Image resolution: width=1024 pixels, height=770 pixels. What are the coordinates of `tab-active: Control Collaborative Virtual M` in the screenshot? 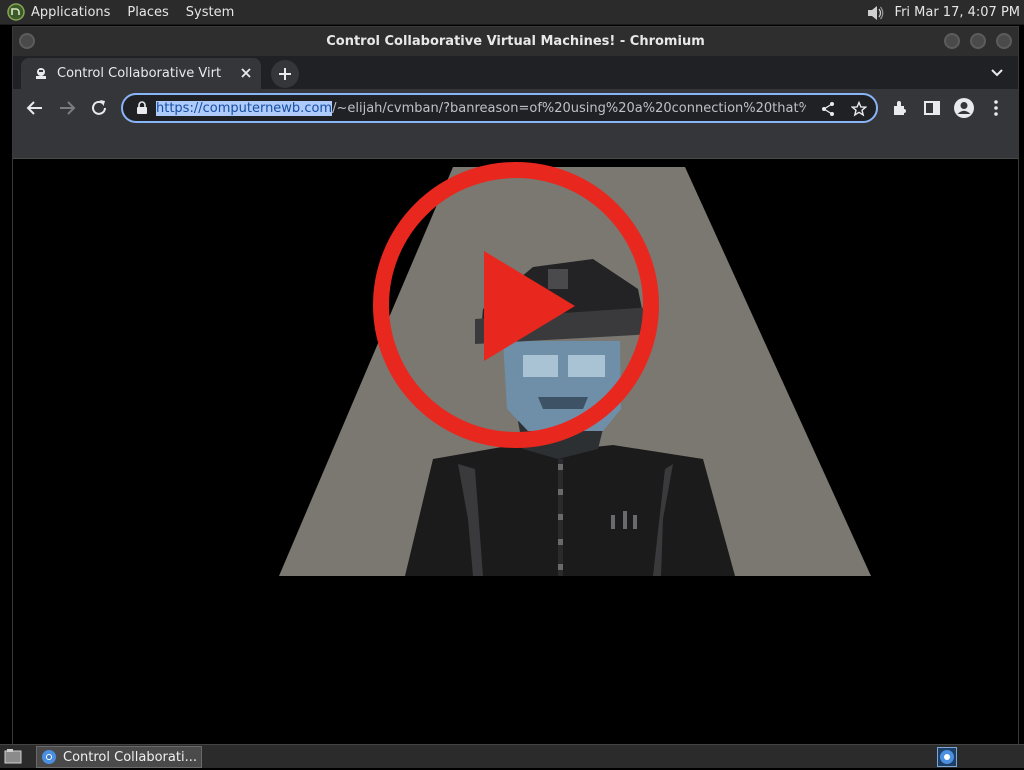 It's located at (141, 73).